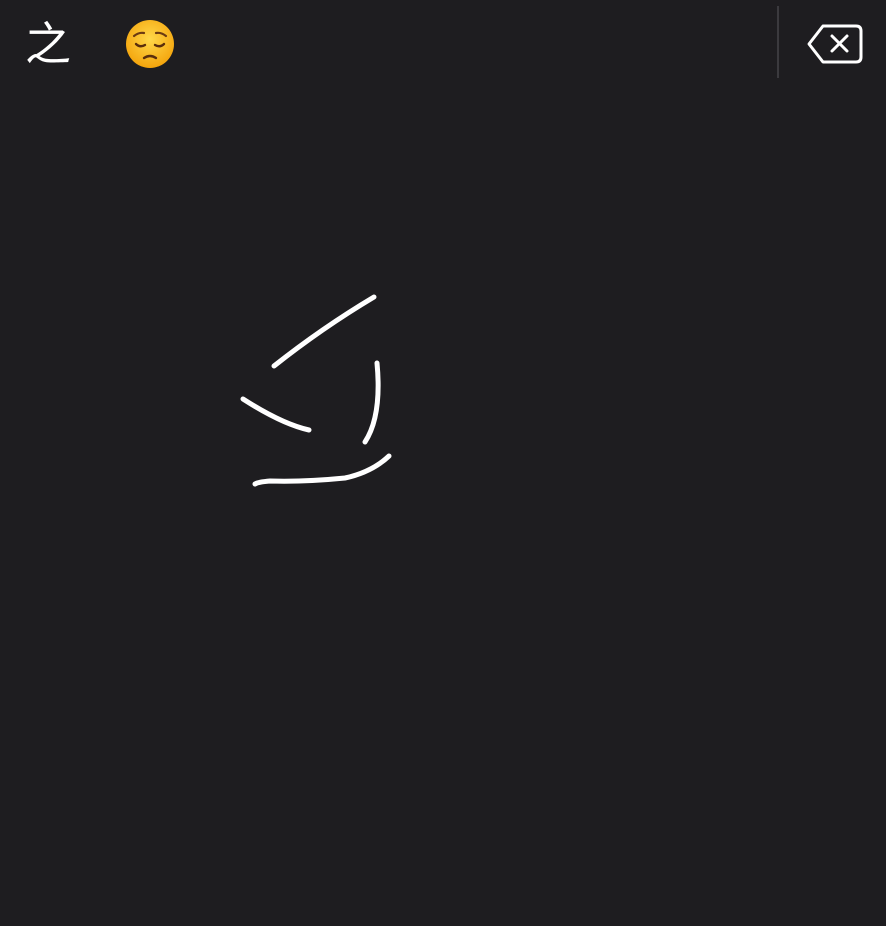 The image size is (886, 926). Describe the element at coordinates (443, 43) in the screenshot. I see `candidate-bar: 之` at that location.